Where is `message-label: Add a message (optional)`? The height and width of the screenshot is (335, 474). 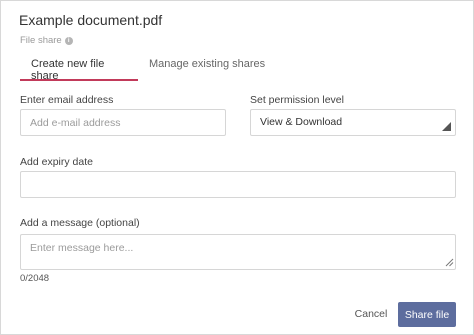 message-label: Add a message (optional) is located at coordinates (80, 223).